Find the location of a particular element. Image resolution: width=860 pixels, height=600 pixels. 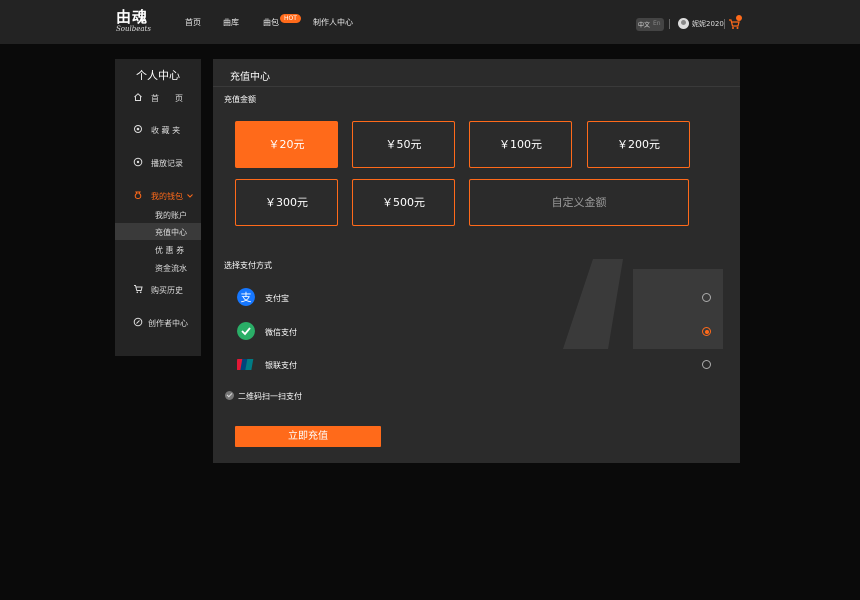

sidebar-subitem-transactions: 资金流水 is located at coordinates (158, 267).